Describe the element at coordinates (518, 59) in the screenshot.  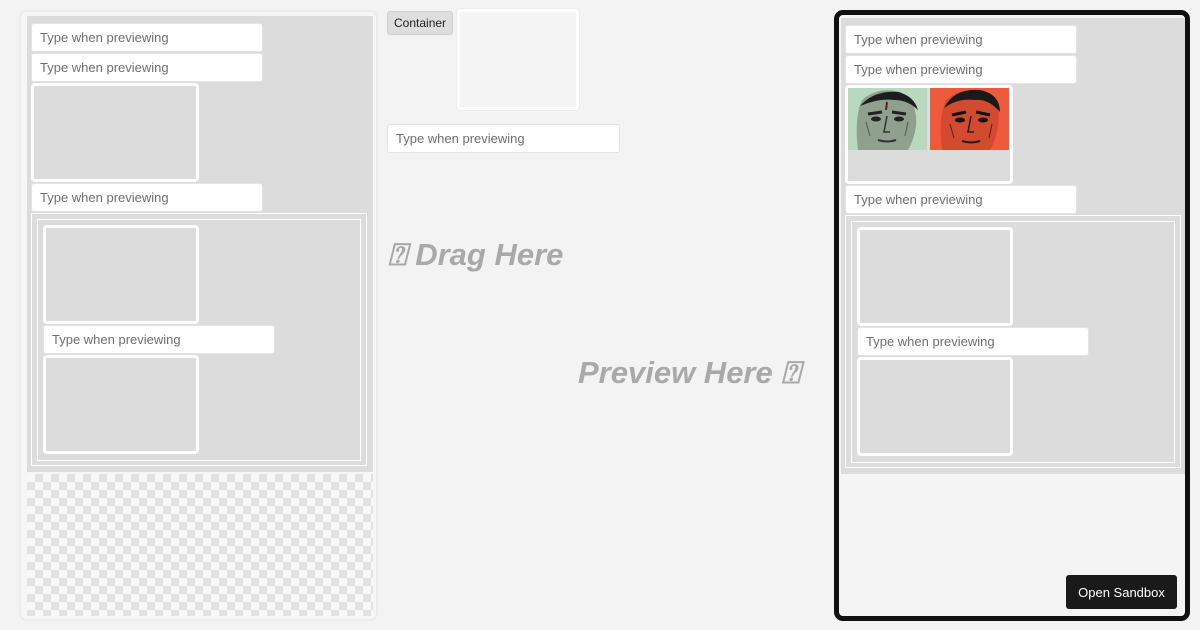
I see `palette-image-item` at that location.